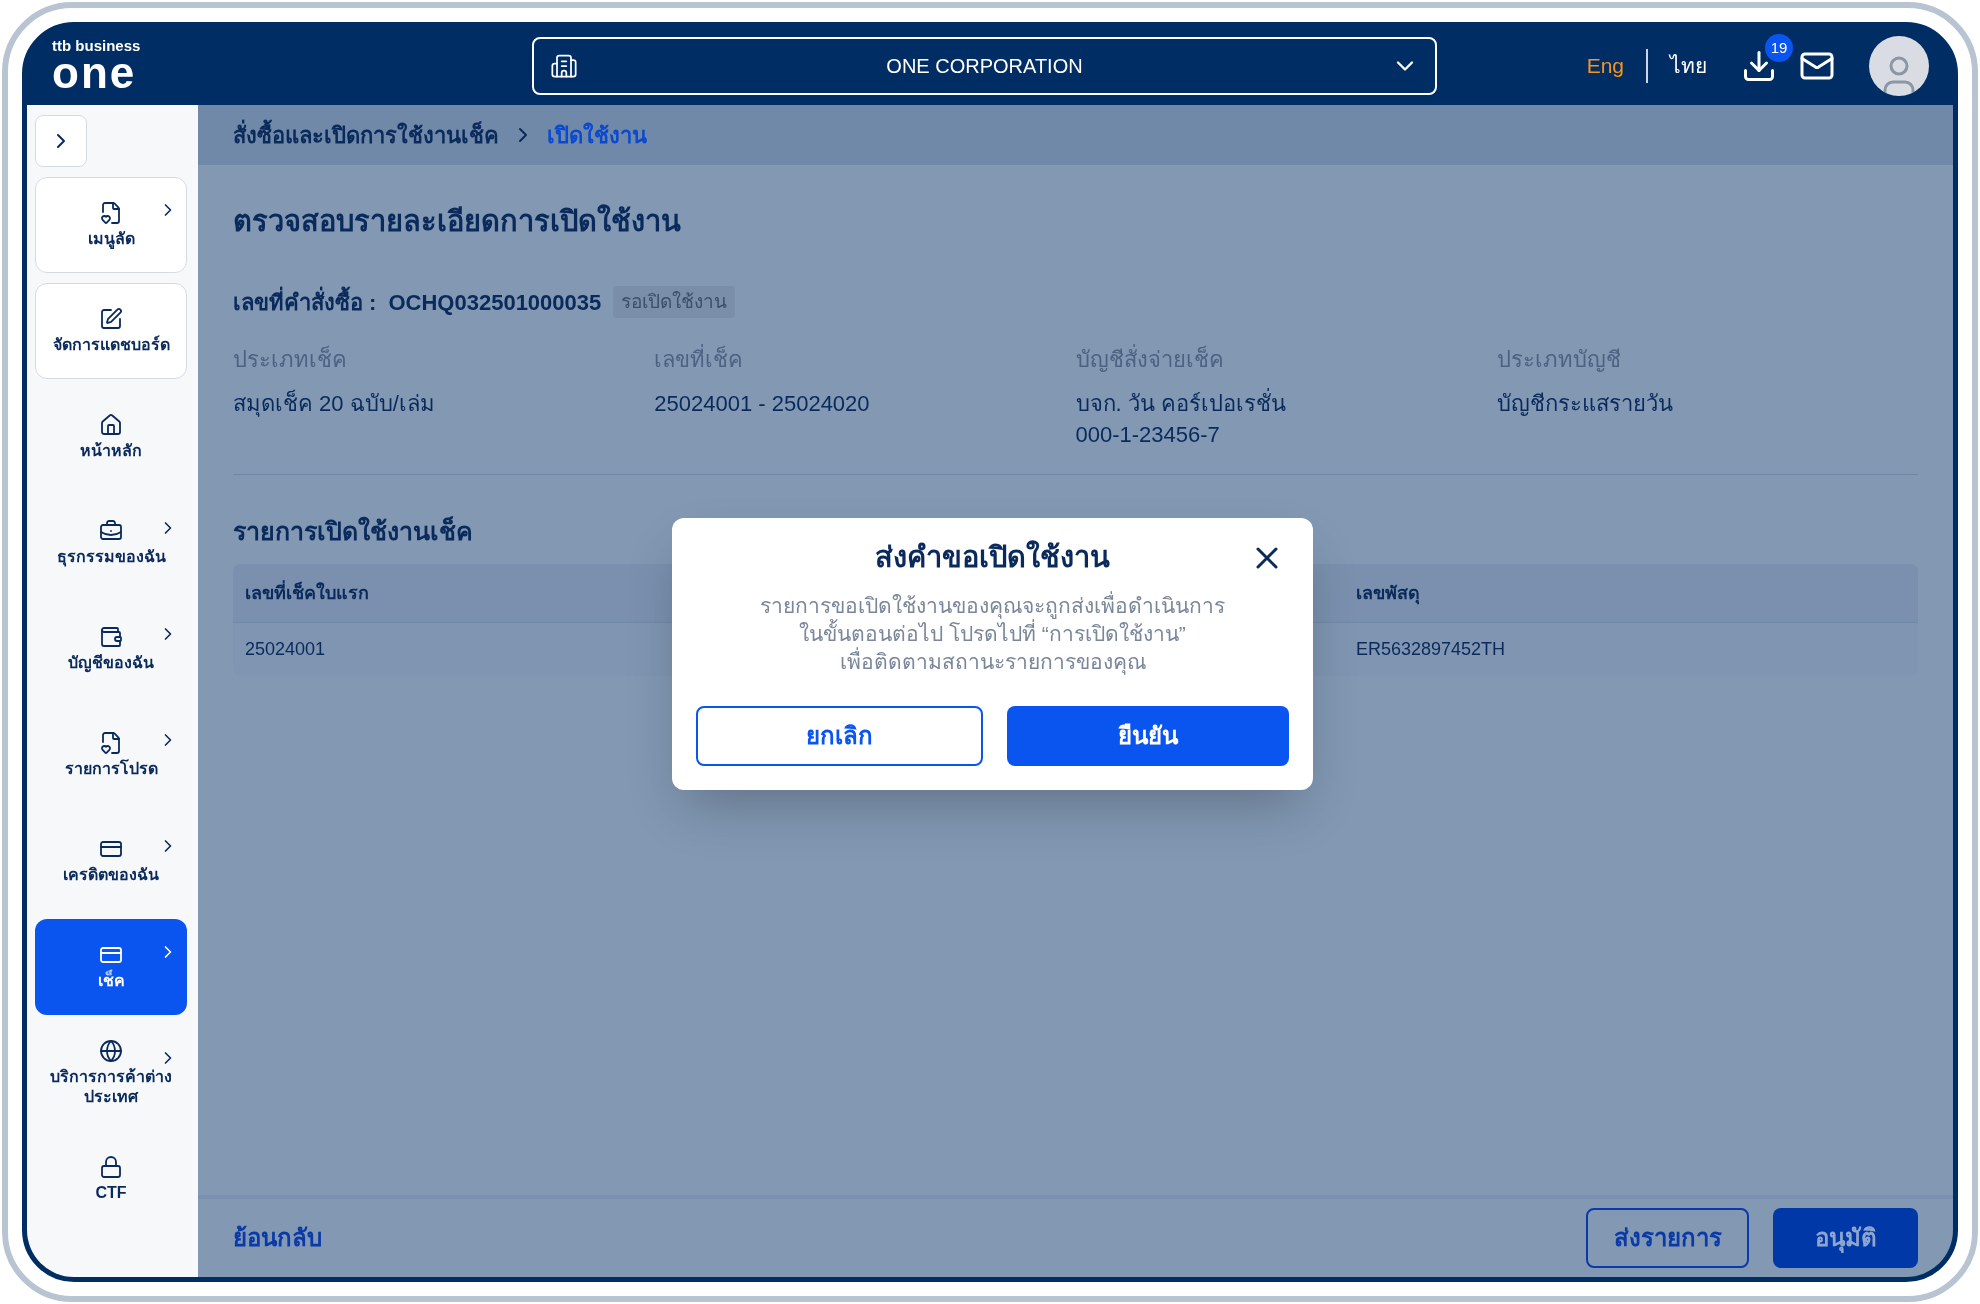 The width and height of the screenshot is (1980, 1304). I want to click on sidebar-item: บริการการค้าต่างประเทศ, so click(111, 1073).